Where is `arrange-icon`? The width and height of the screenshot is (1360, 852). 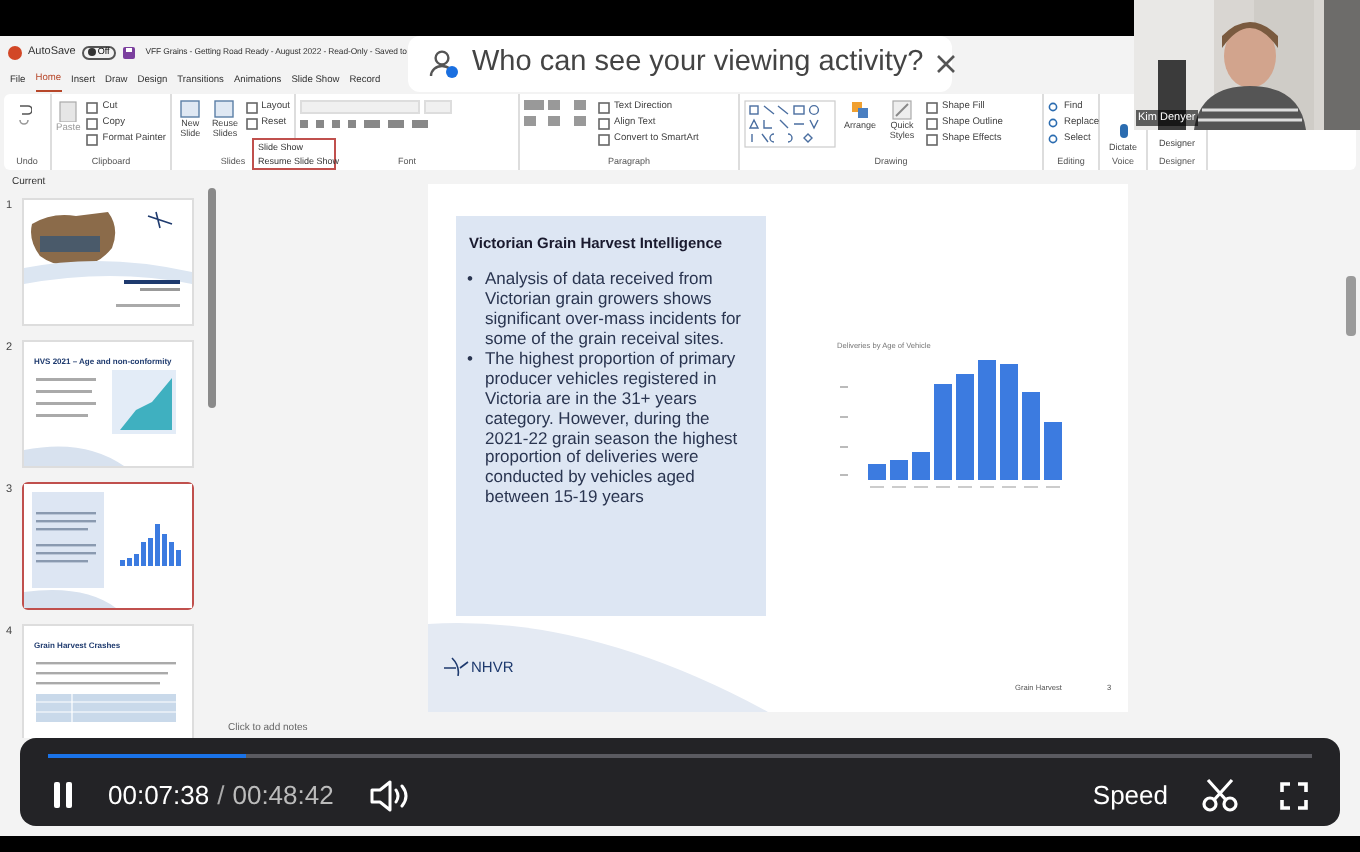
arrange-icon is located at coordinates (860, 110).